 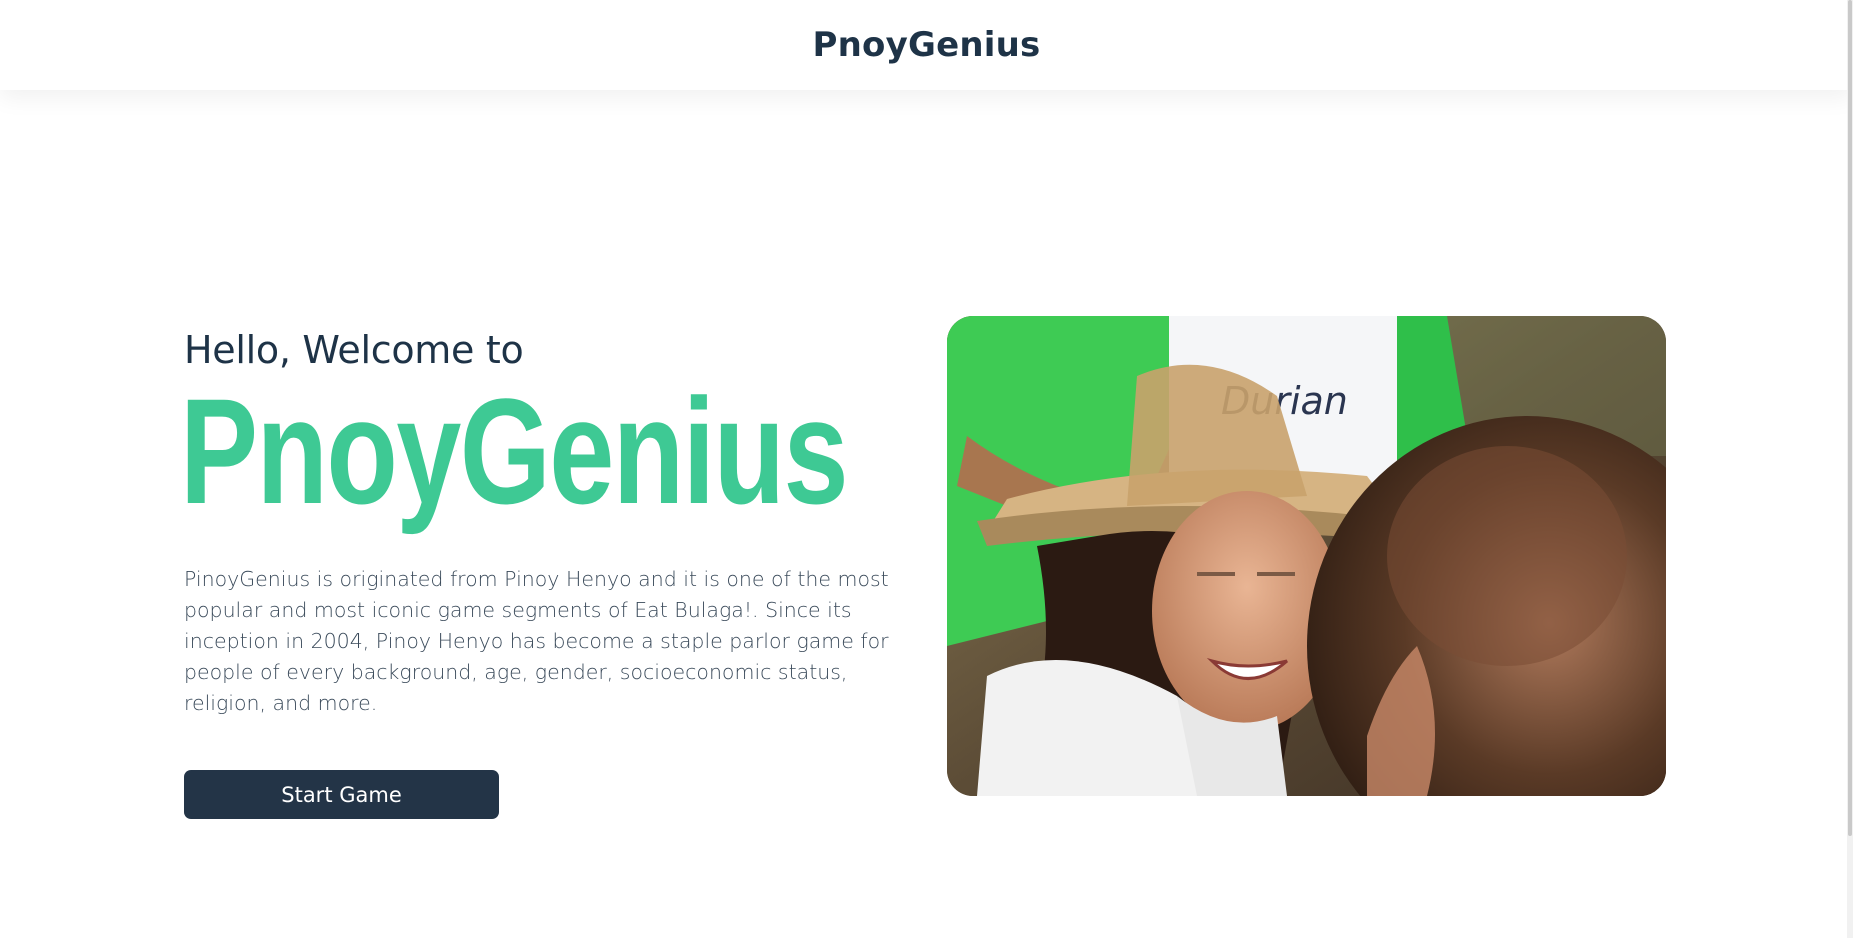 I want to click on page-scrollbar, so click(x=1850, y=469).